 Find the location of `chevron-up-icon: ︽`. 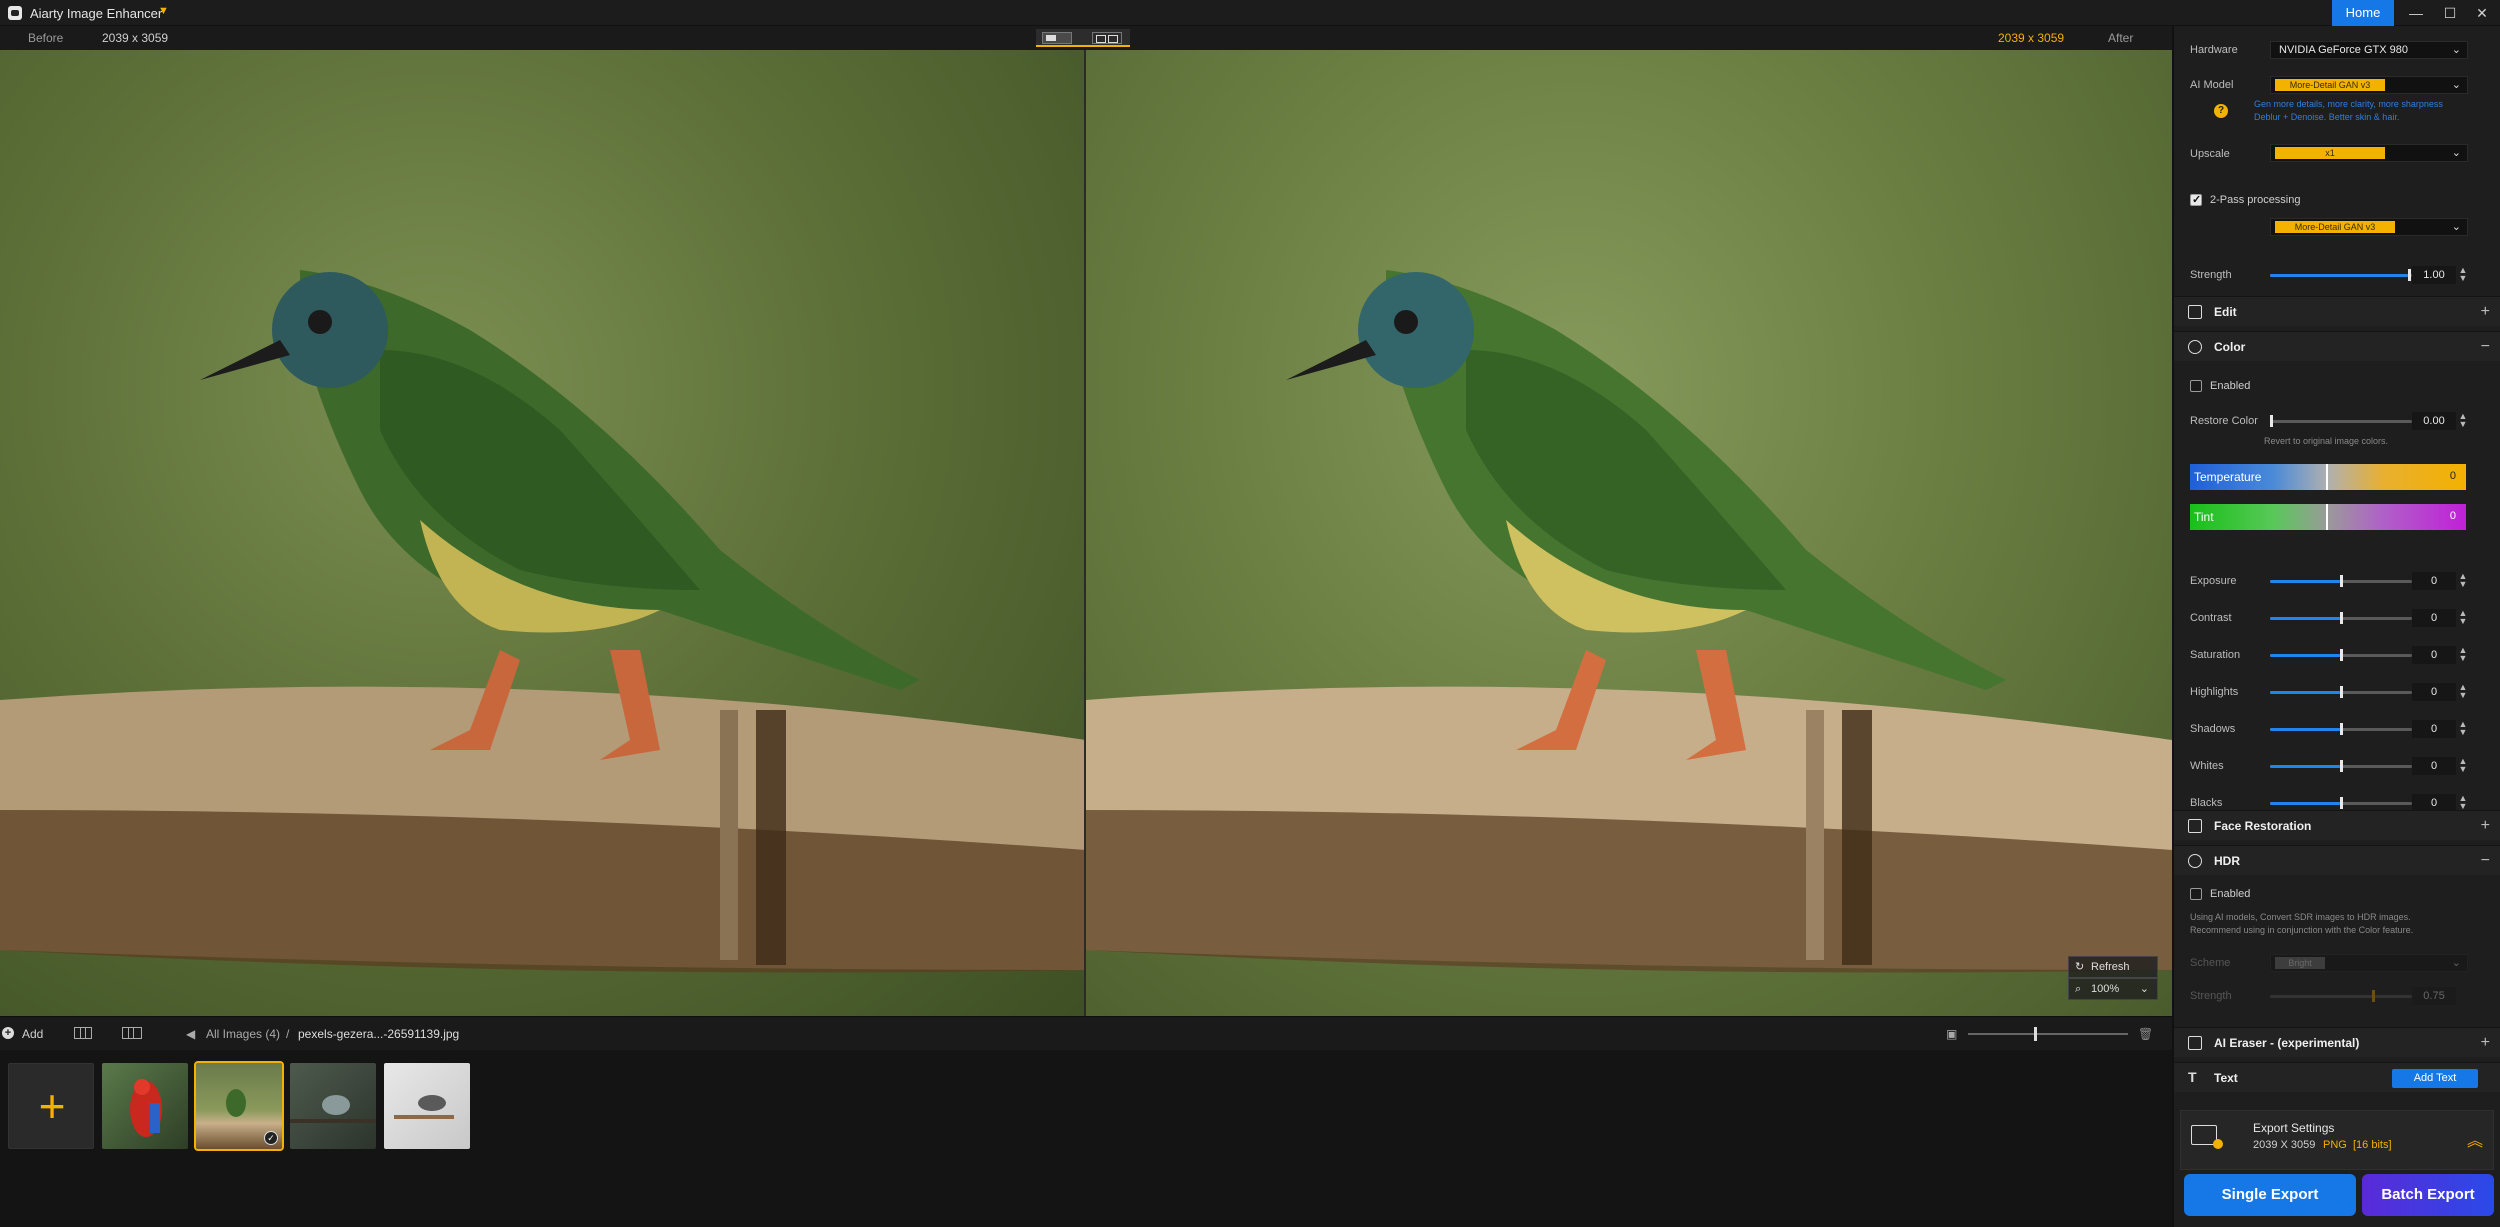

chevron-up-icon: ︽ is located at coordinates (2475, 1139).